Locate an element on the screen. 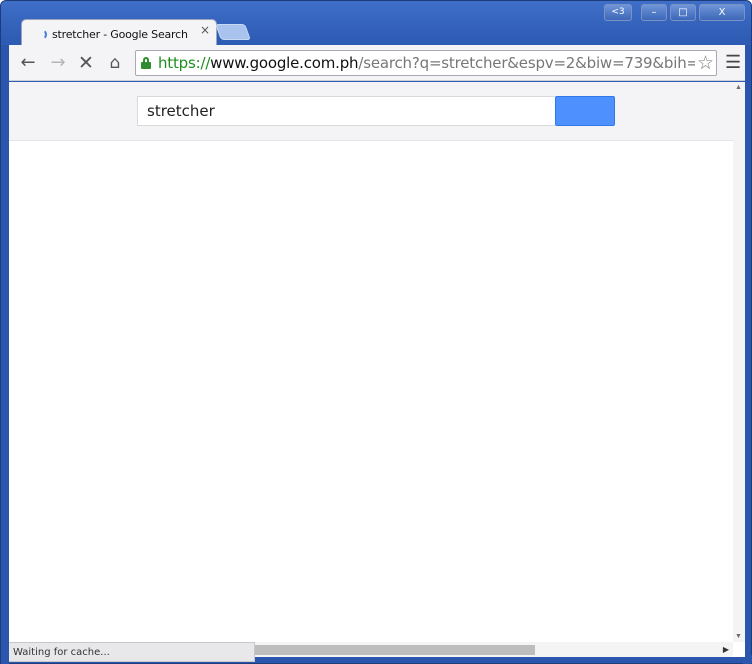  tab-close-icon: × is located at coordinates (205, 30).